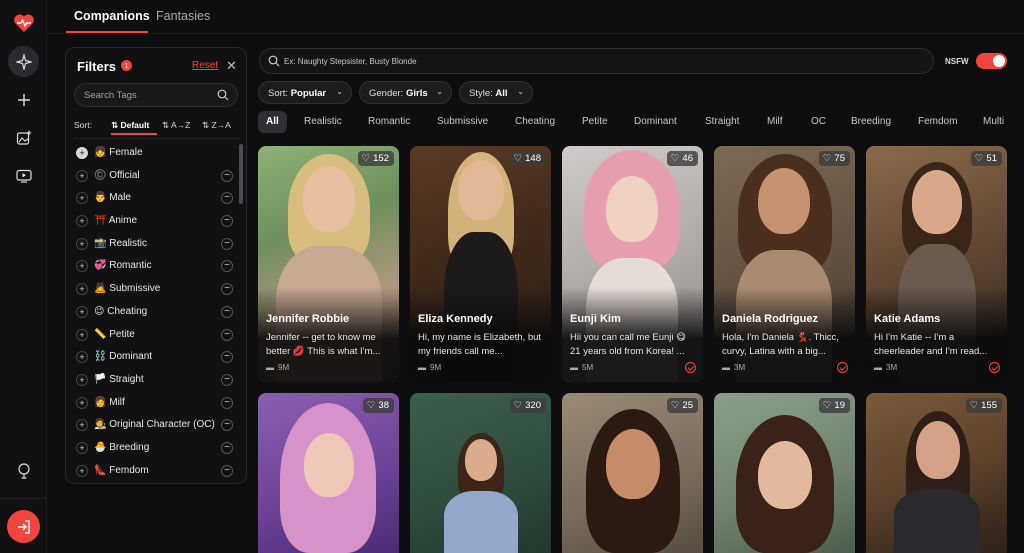 The height and width of the screenshot is (553, 1024). Describe the element at coordinates (827, 405) in the screenshot. I see `heart-icon: ♡` at that location.